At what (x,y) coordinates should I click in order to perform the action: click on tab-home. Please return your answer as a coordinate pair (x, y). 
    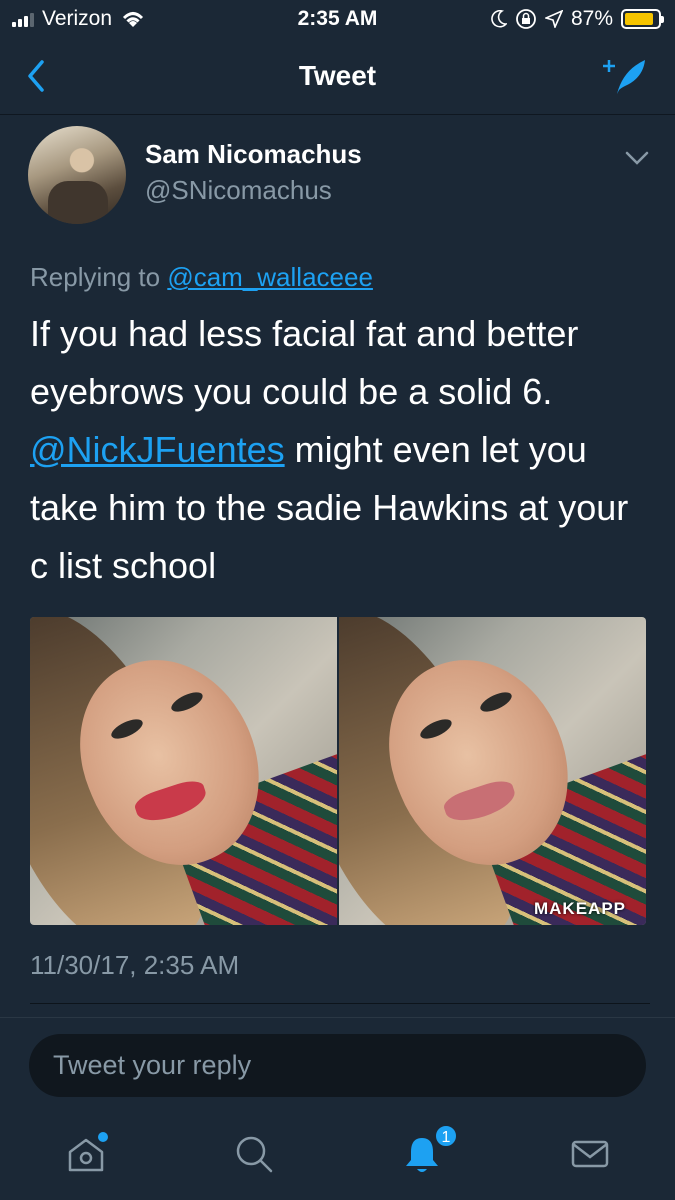
    Looking at the image, I should click on (86, 1154).